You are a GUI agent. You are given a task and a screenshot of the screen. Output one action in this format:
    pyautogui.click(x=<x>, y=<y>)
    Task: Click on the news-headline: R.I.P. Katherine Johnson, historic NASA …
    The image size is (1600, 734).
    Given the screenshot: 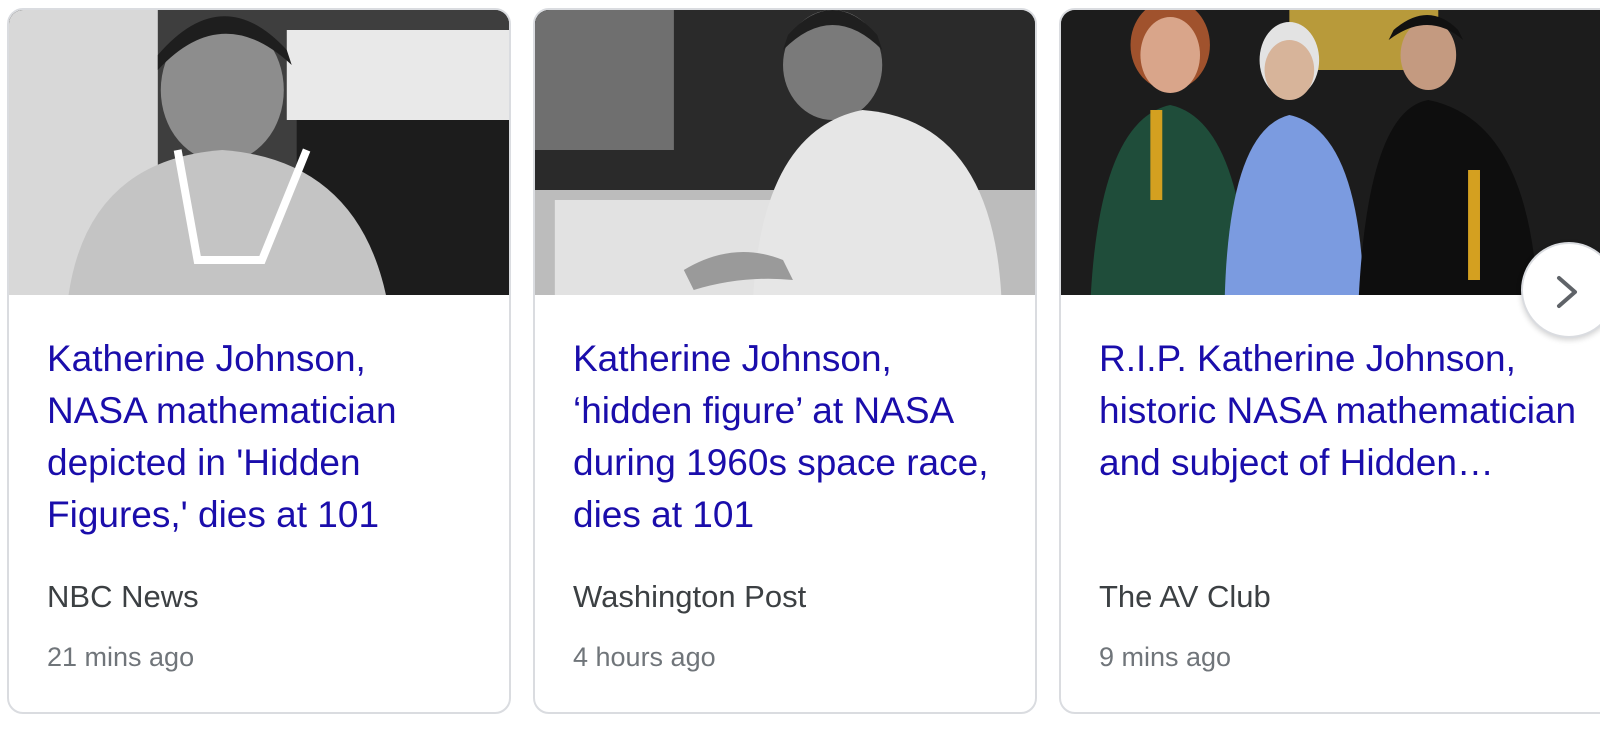 What is the action you would take?
    pyautogui.click(x=1339, y=437)
    